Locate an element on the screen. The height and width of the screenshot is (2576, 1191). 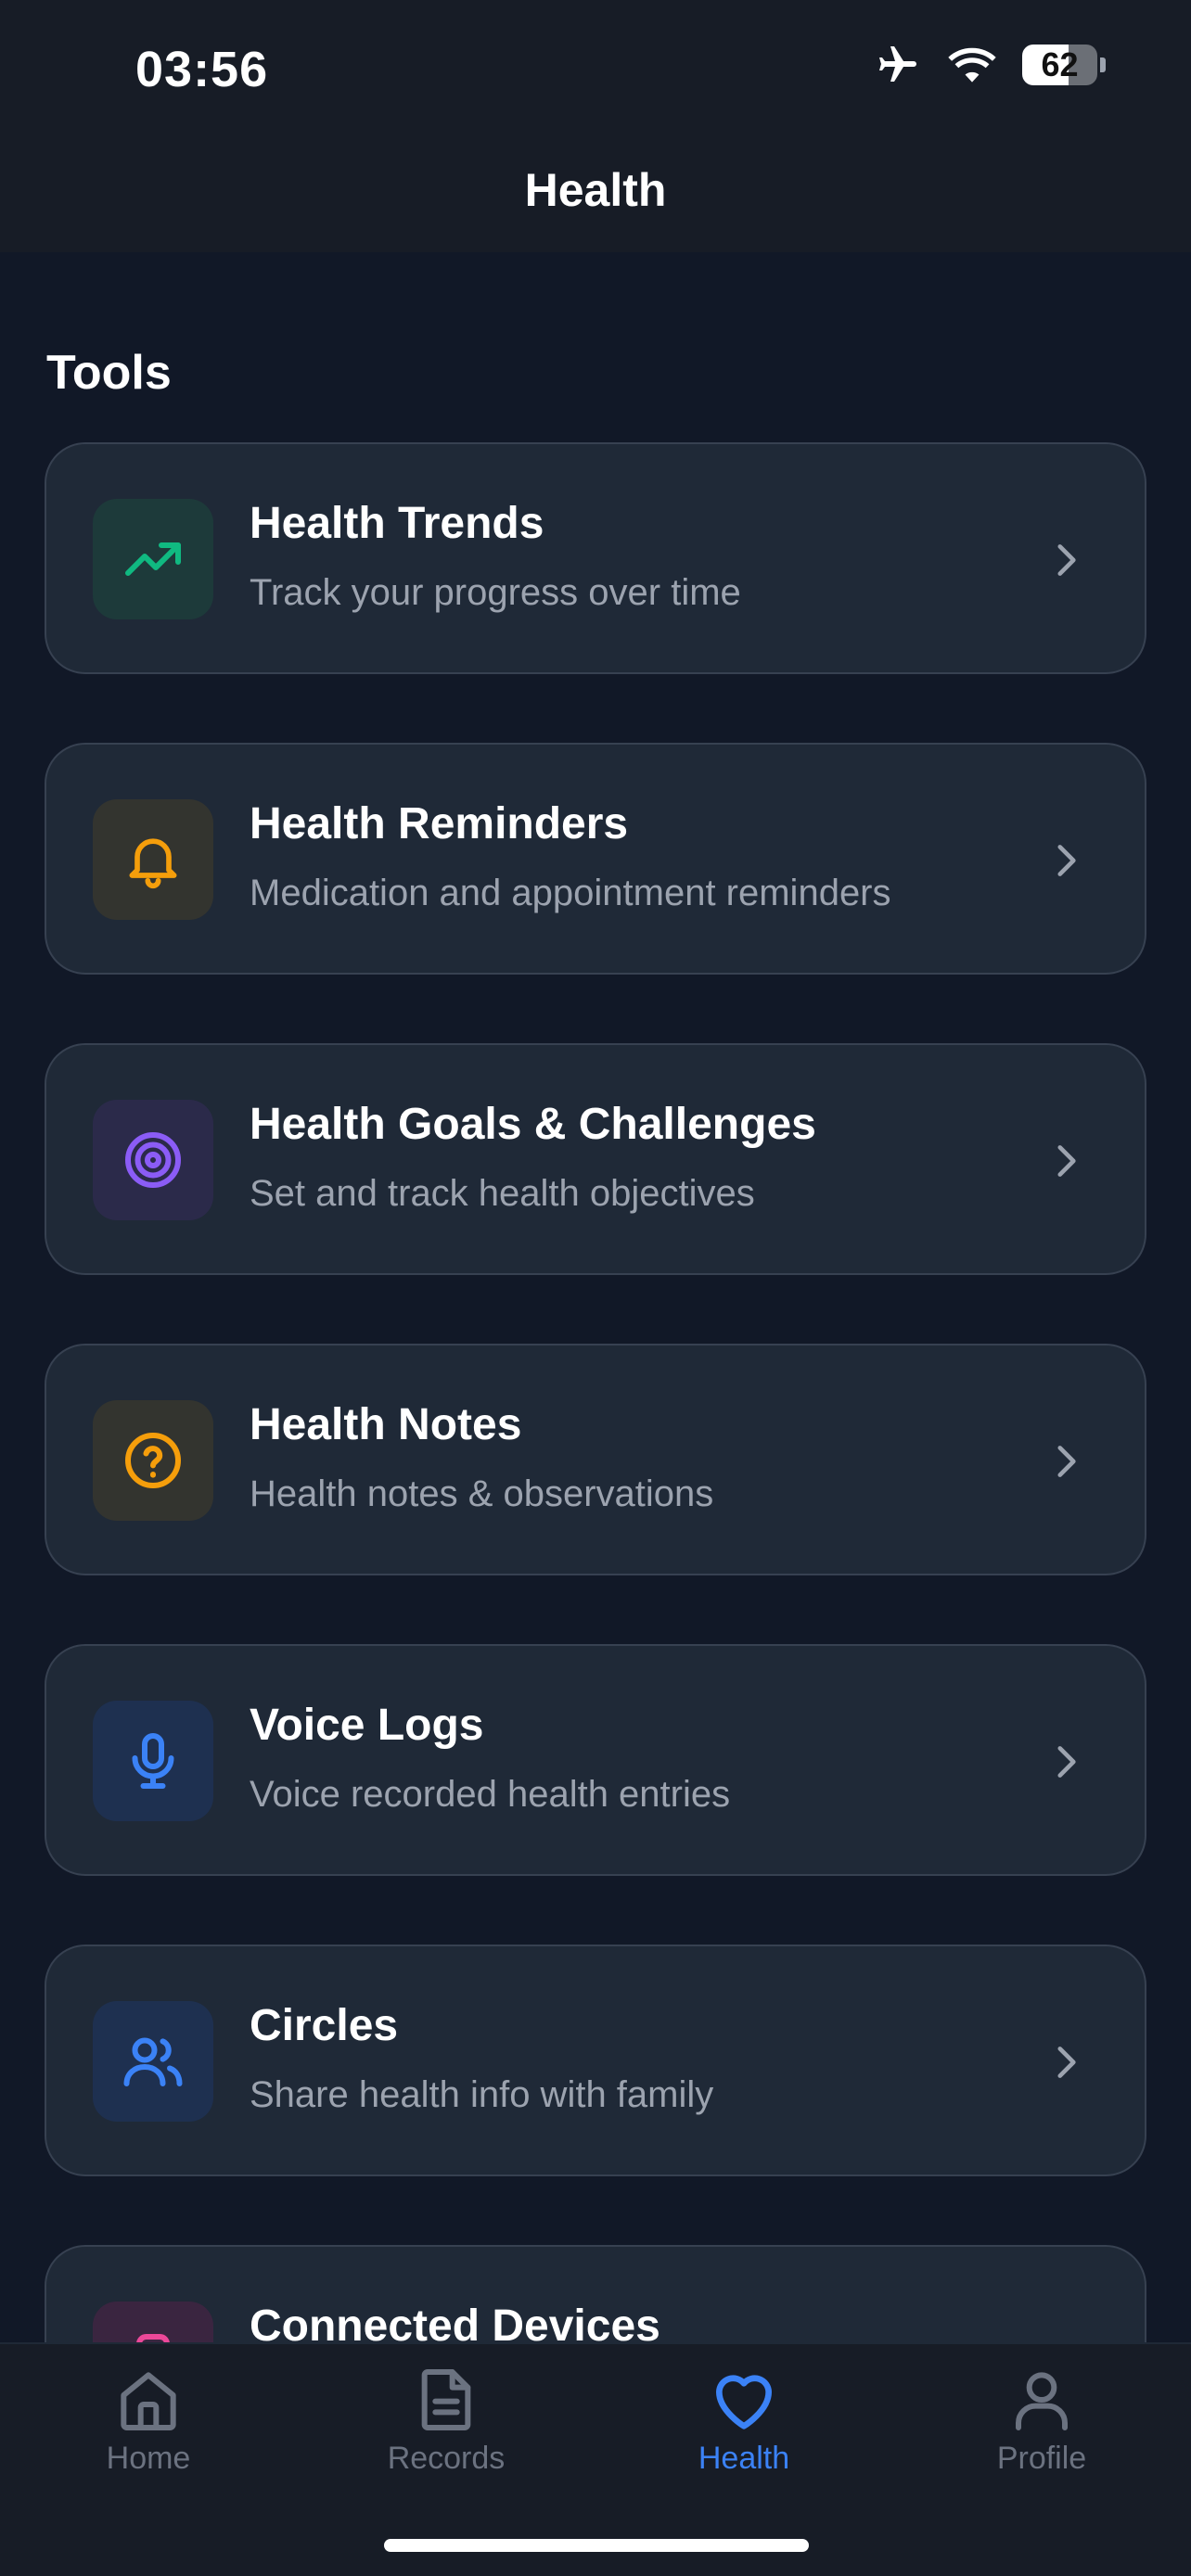
tool-subtitle: Share health info with family is located at coordinates (482, 2094).